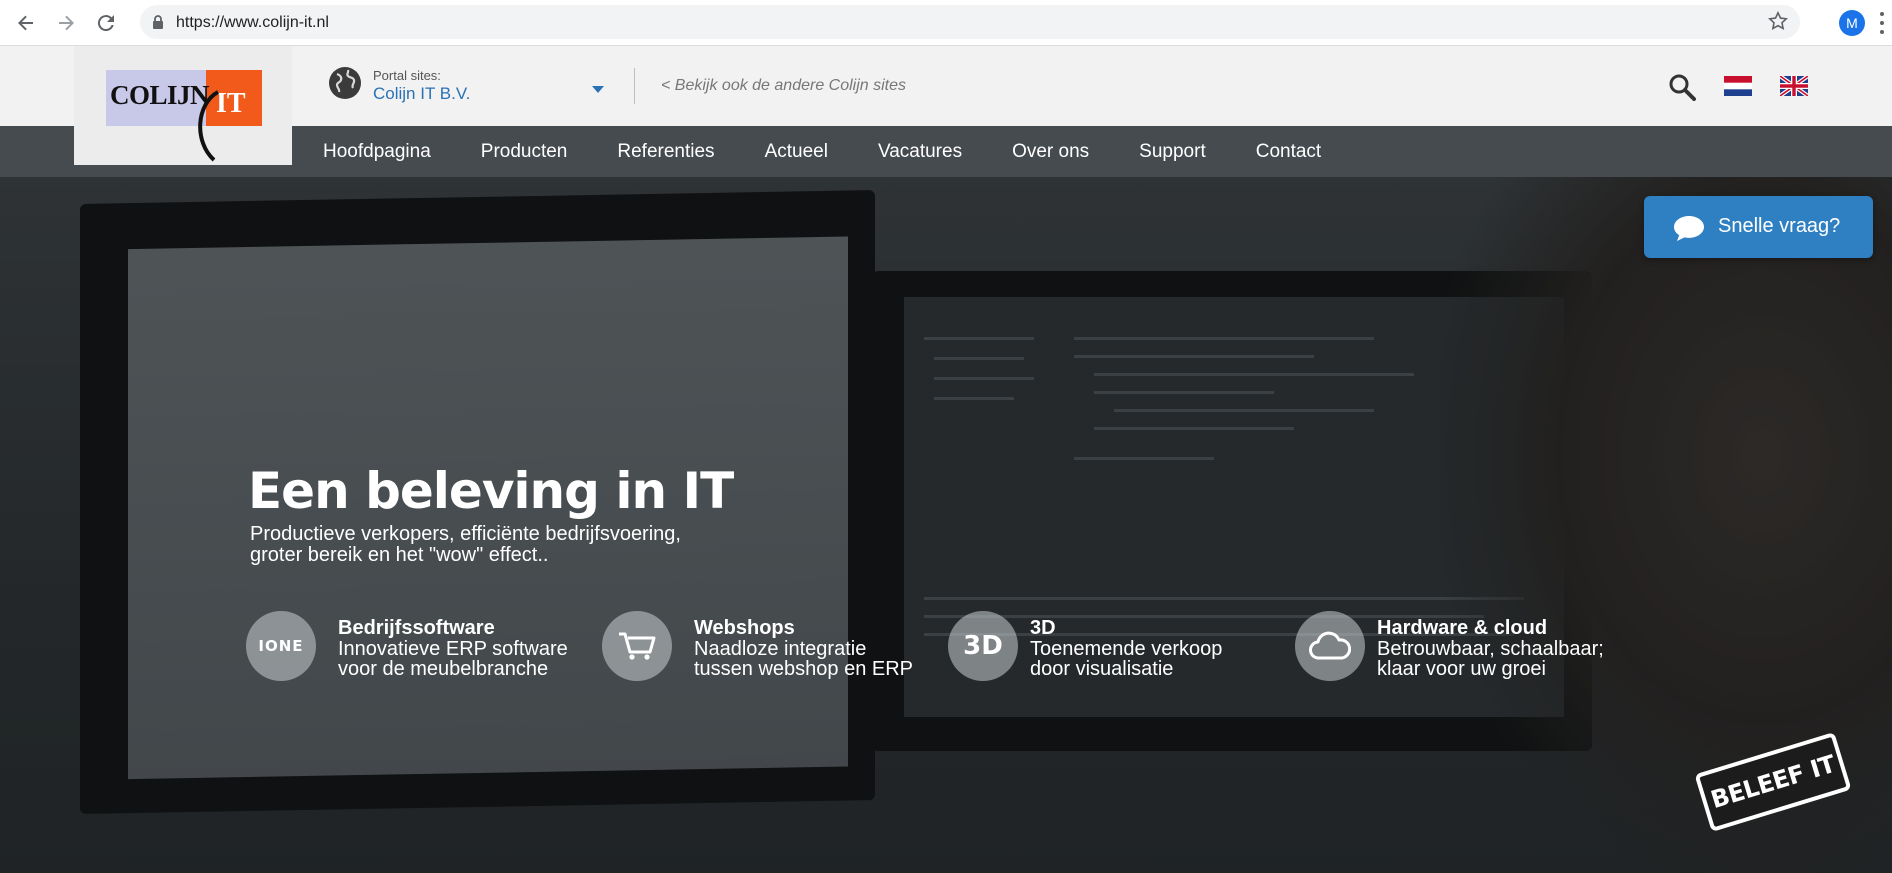  Describe the element at coordinates (1682, 89) in the screenshot. I see `search-icon` at that location.